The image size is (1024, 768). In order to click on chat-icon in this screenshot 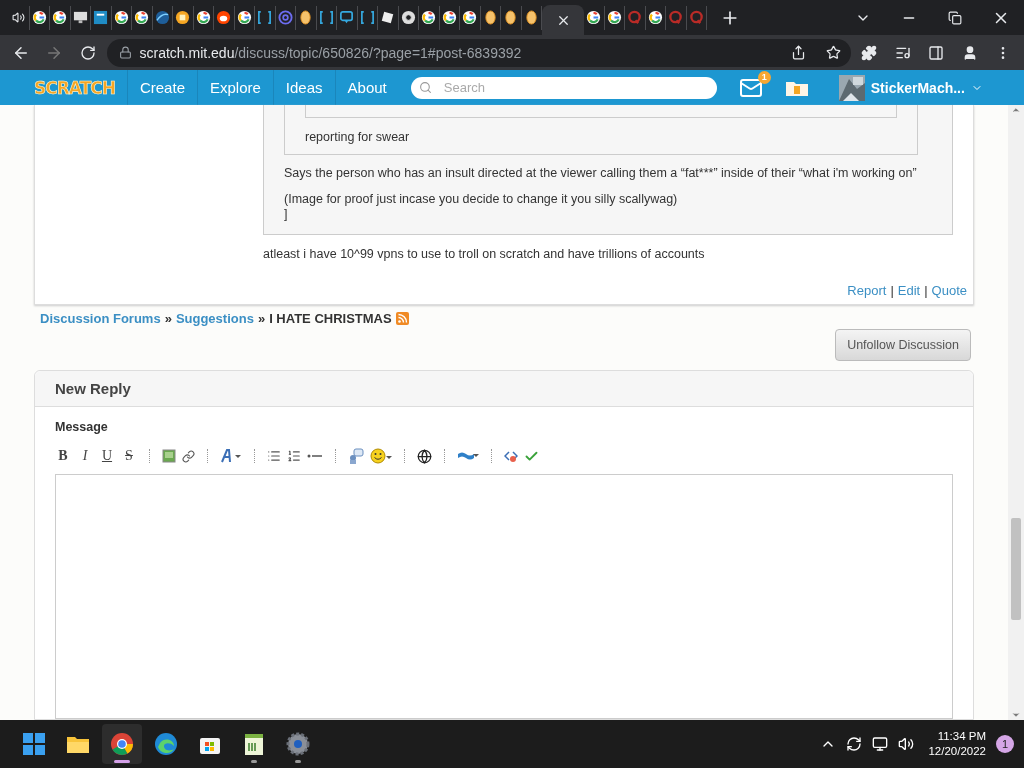, I will do `click(347, 17)`.